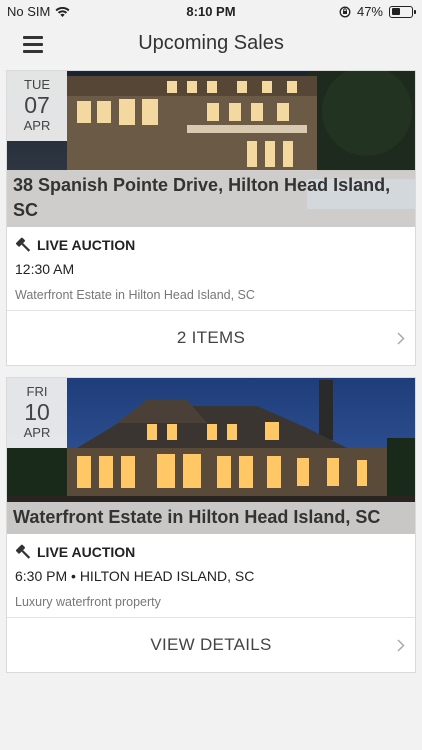 This screenshot has width=422, height=750. I want to click on items-button-label: 2 ITEMS, so click(211, 337).